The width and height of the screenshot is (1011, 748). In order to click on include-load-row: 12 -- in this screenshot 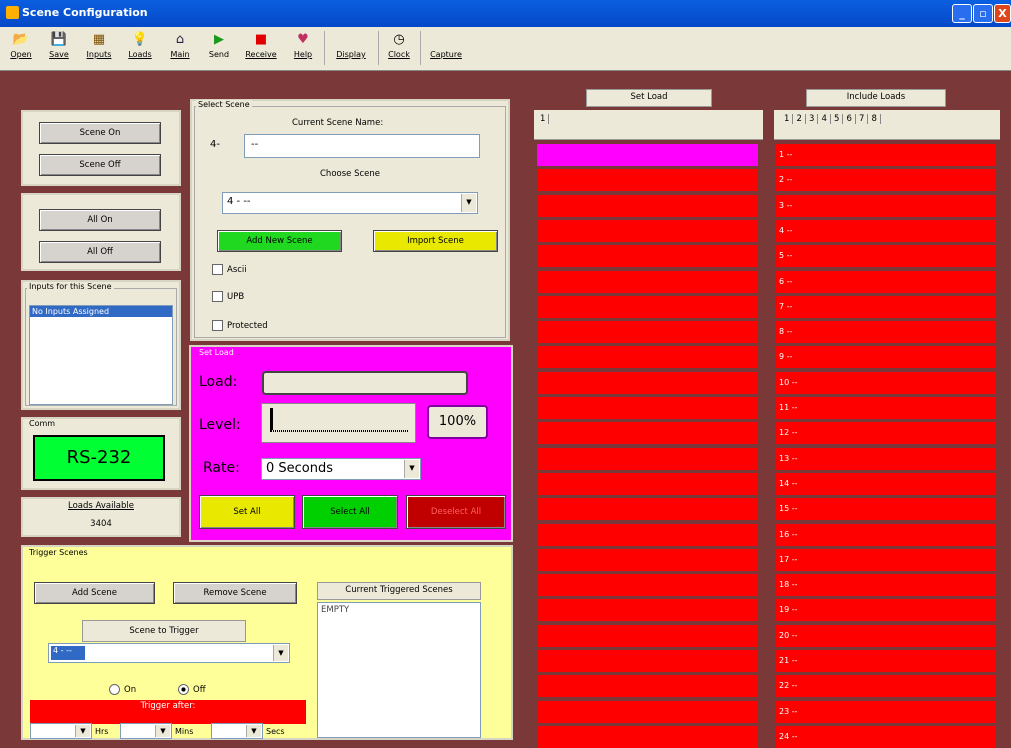, I will do `click(886, 433)`.